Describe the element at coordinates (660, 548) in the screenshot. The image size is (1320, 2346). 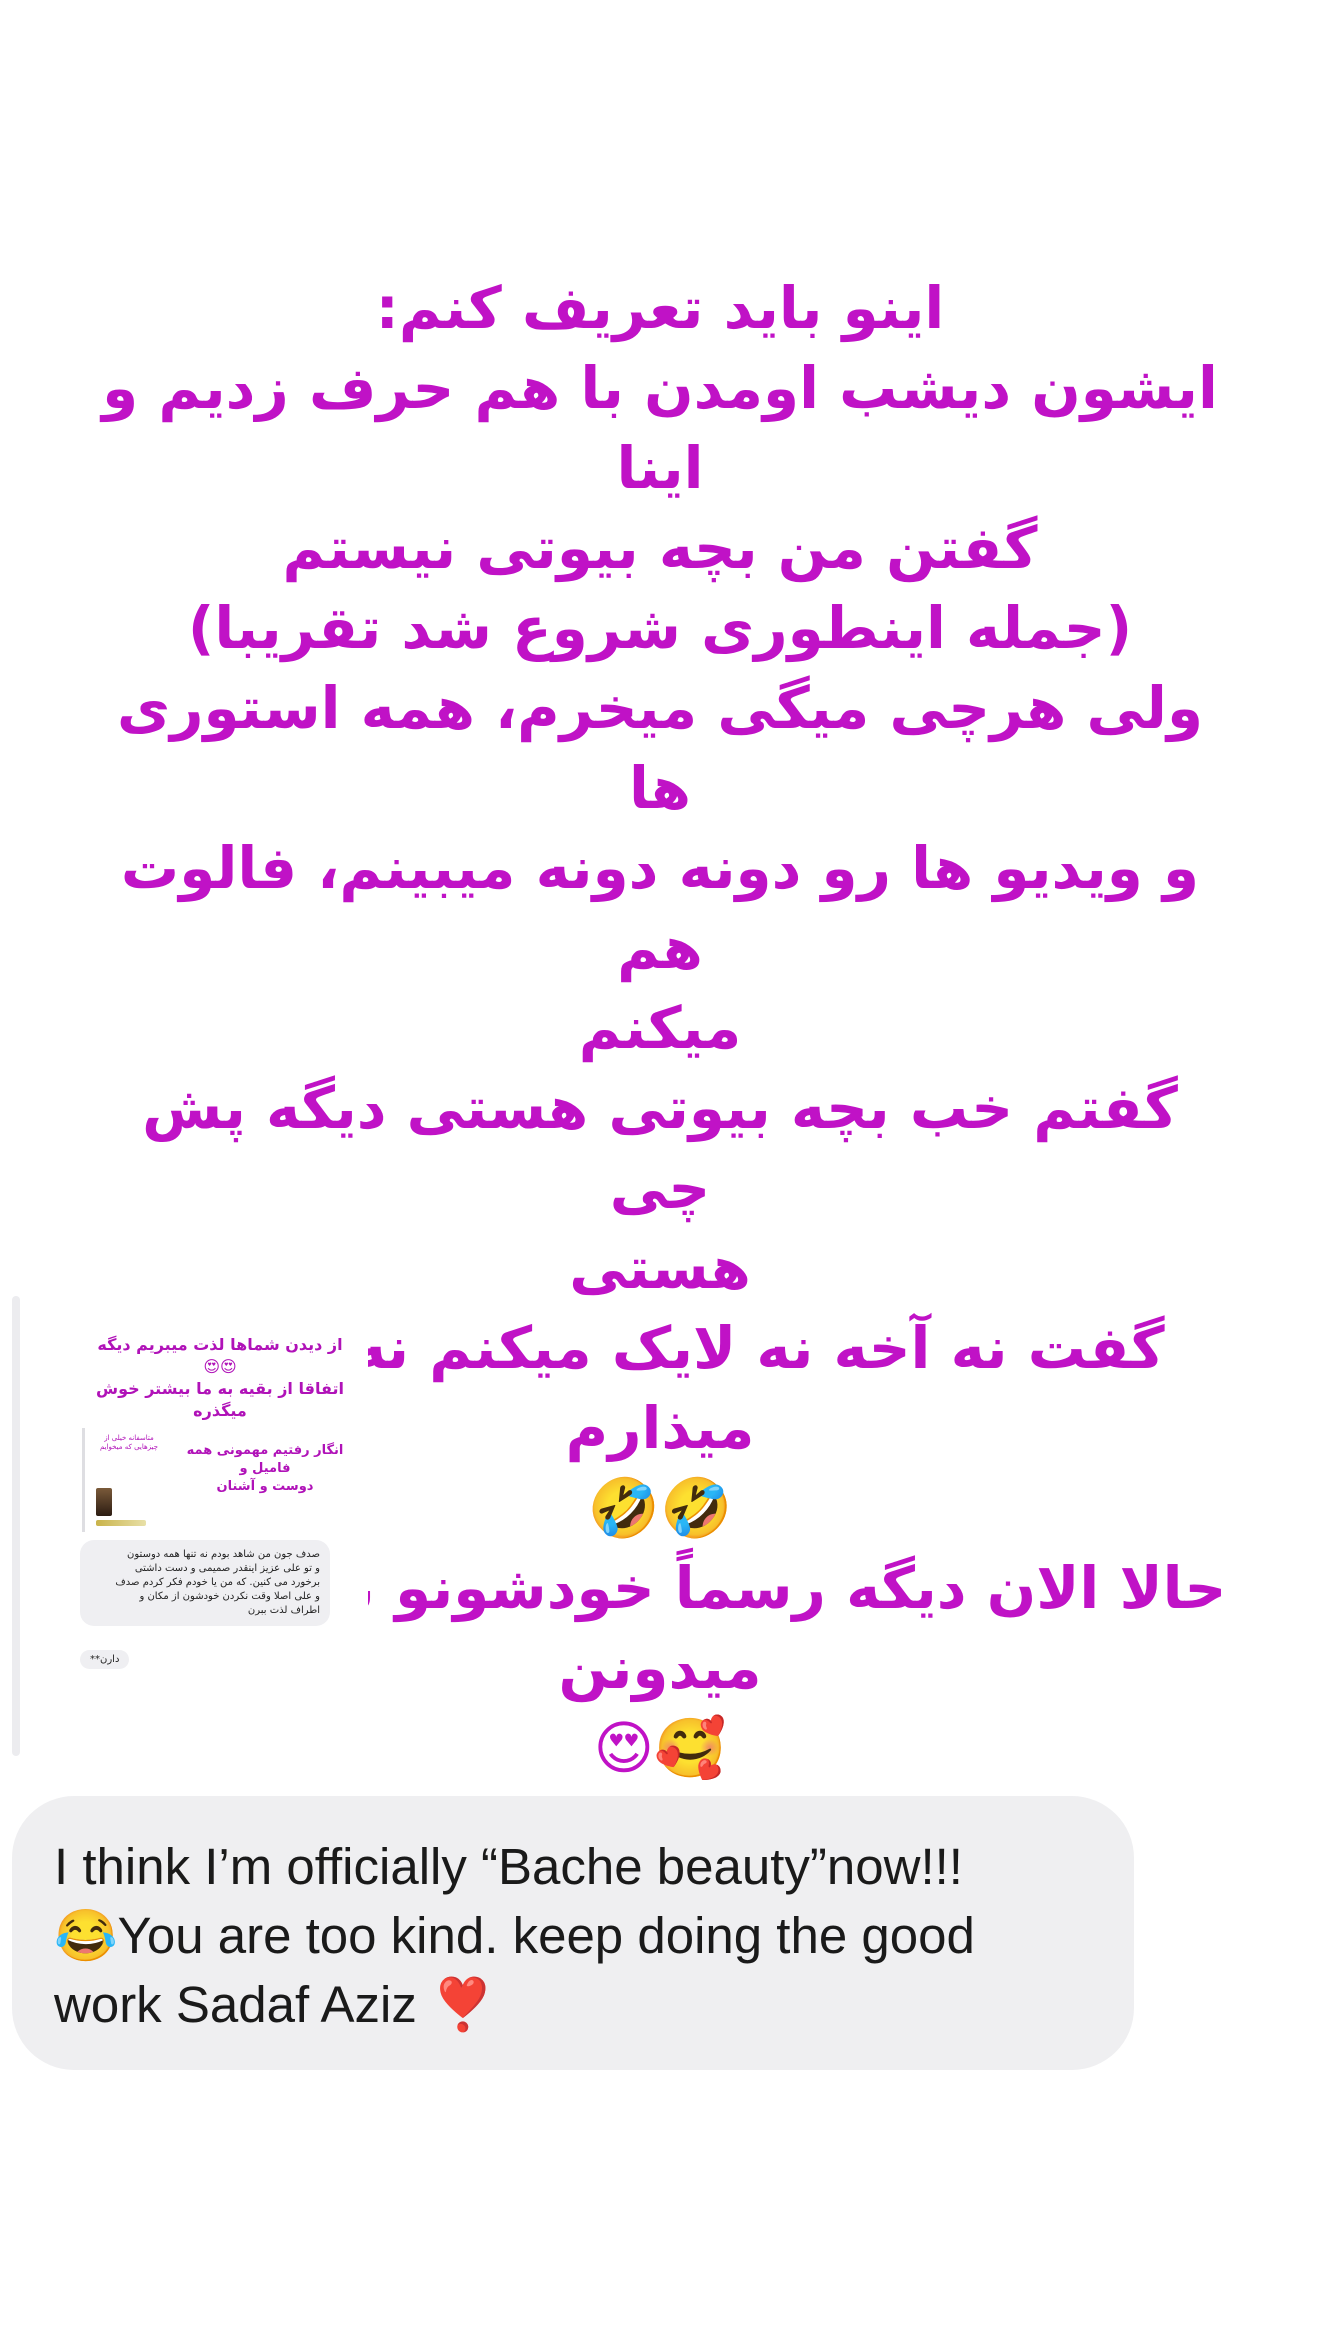
I see `story-line: گفتن من بچه بیوتی نیستم` at that location.